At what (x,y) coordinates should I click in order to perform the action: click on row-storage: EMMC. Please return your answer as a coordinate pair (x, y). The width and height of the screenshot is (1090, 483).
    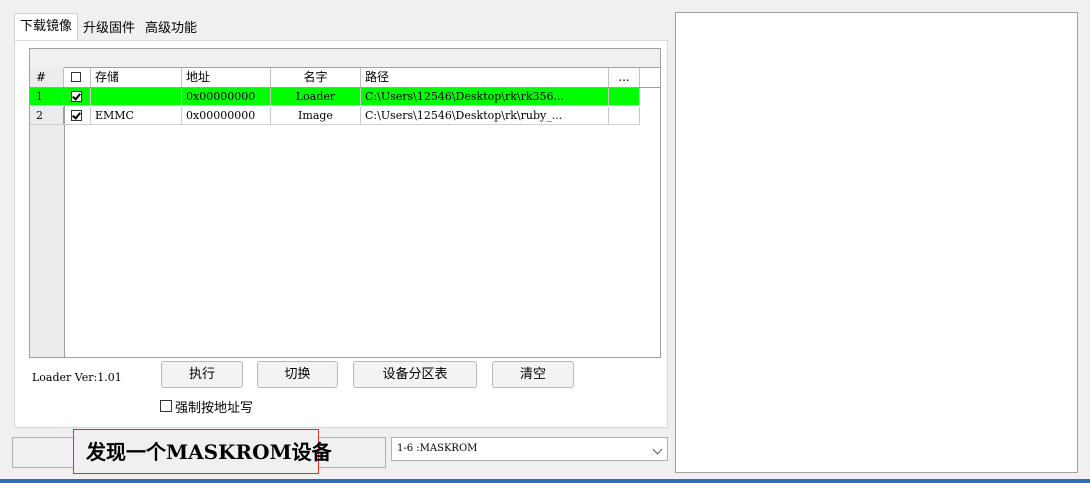
    Looking at the image, I should click on (136, 116).